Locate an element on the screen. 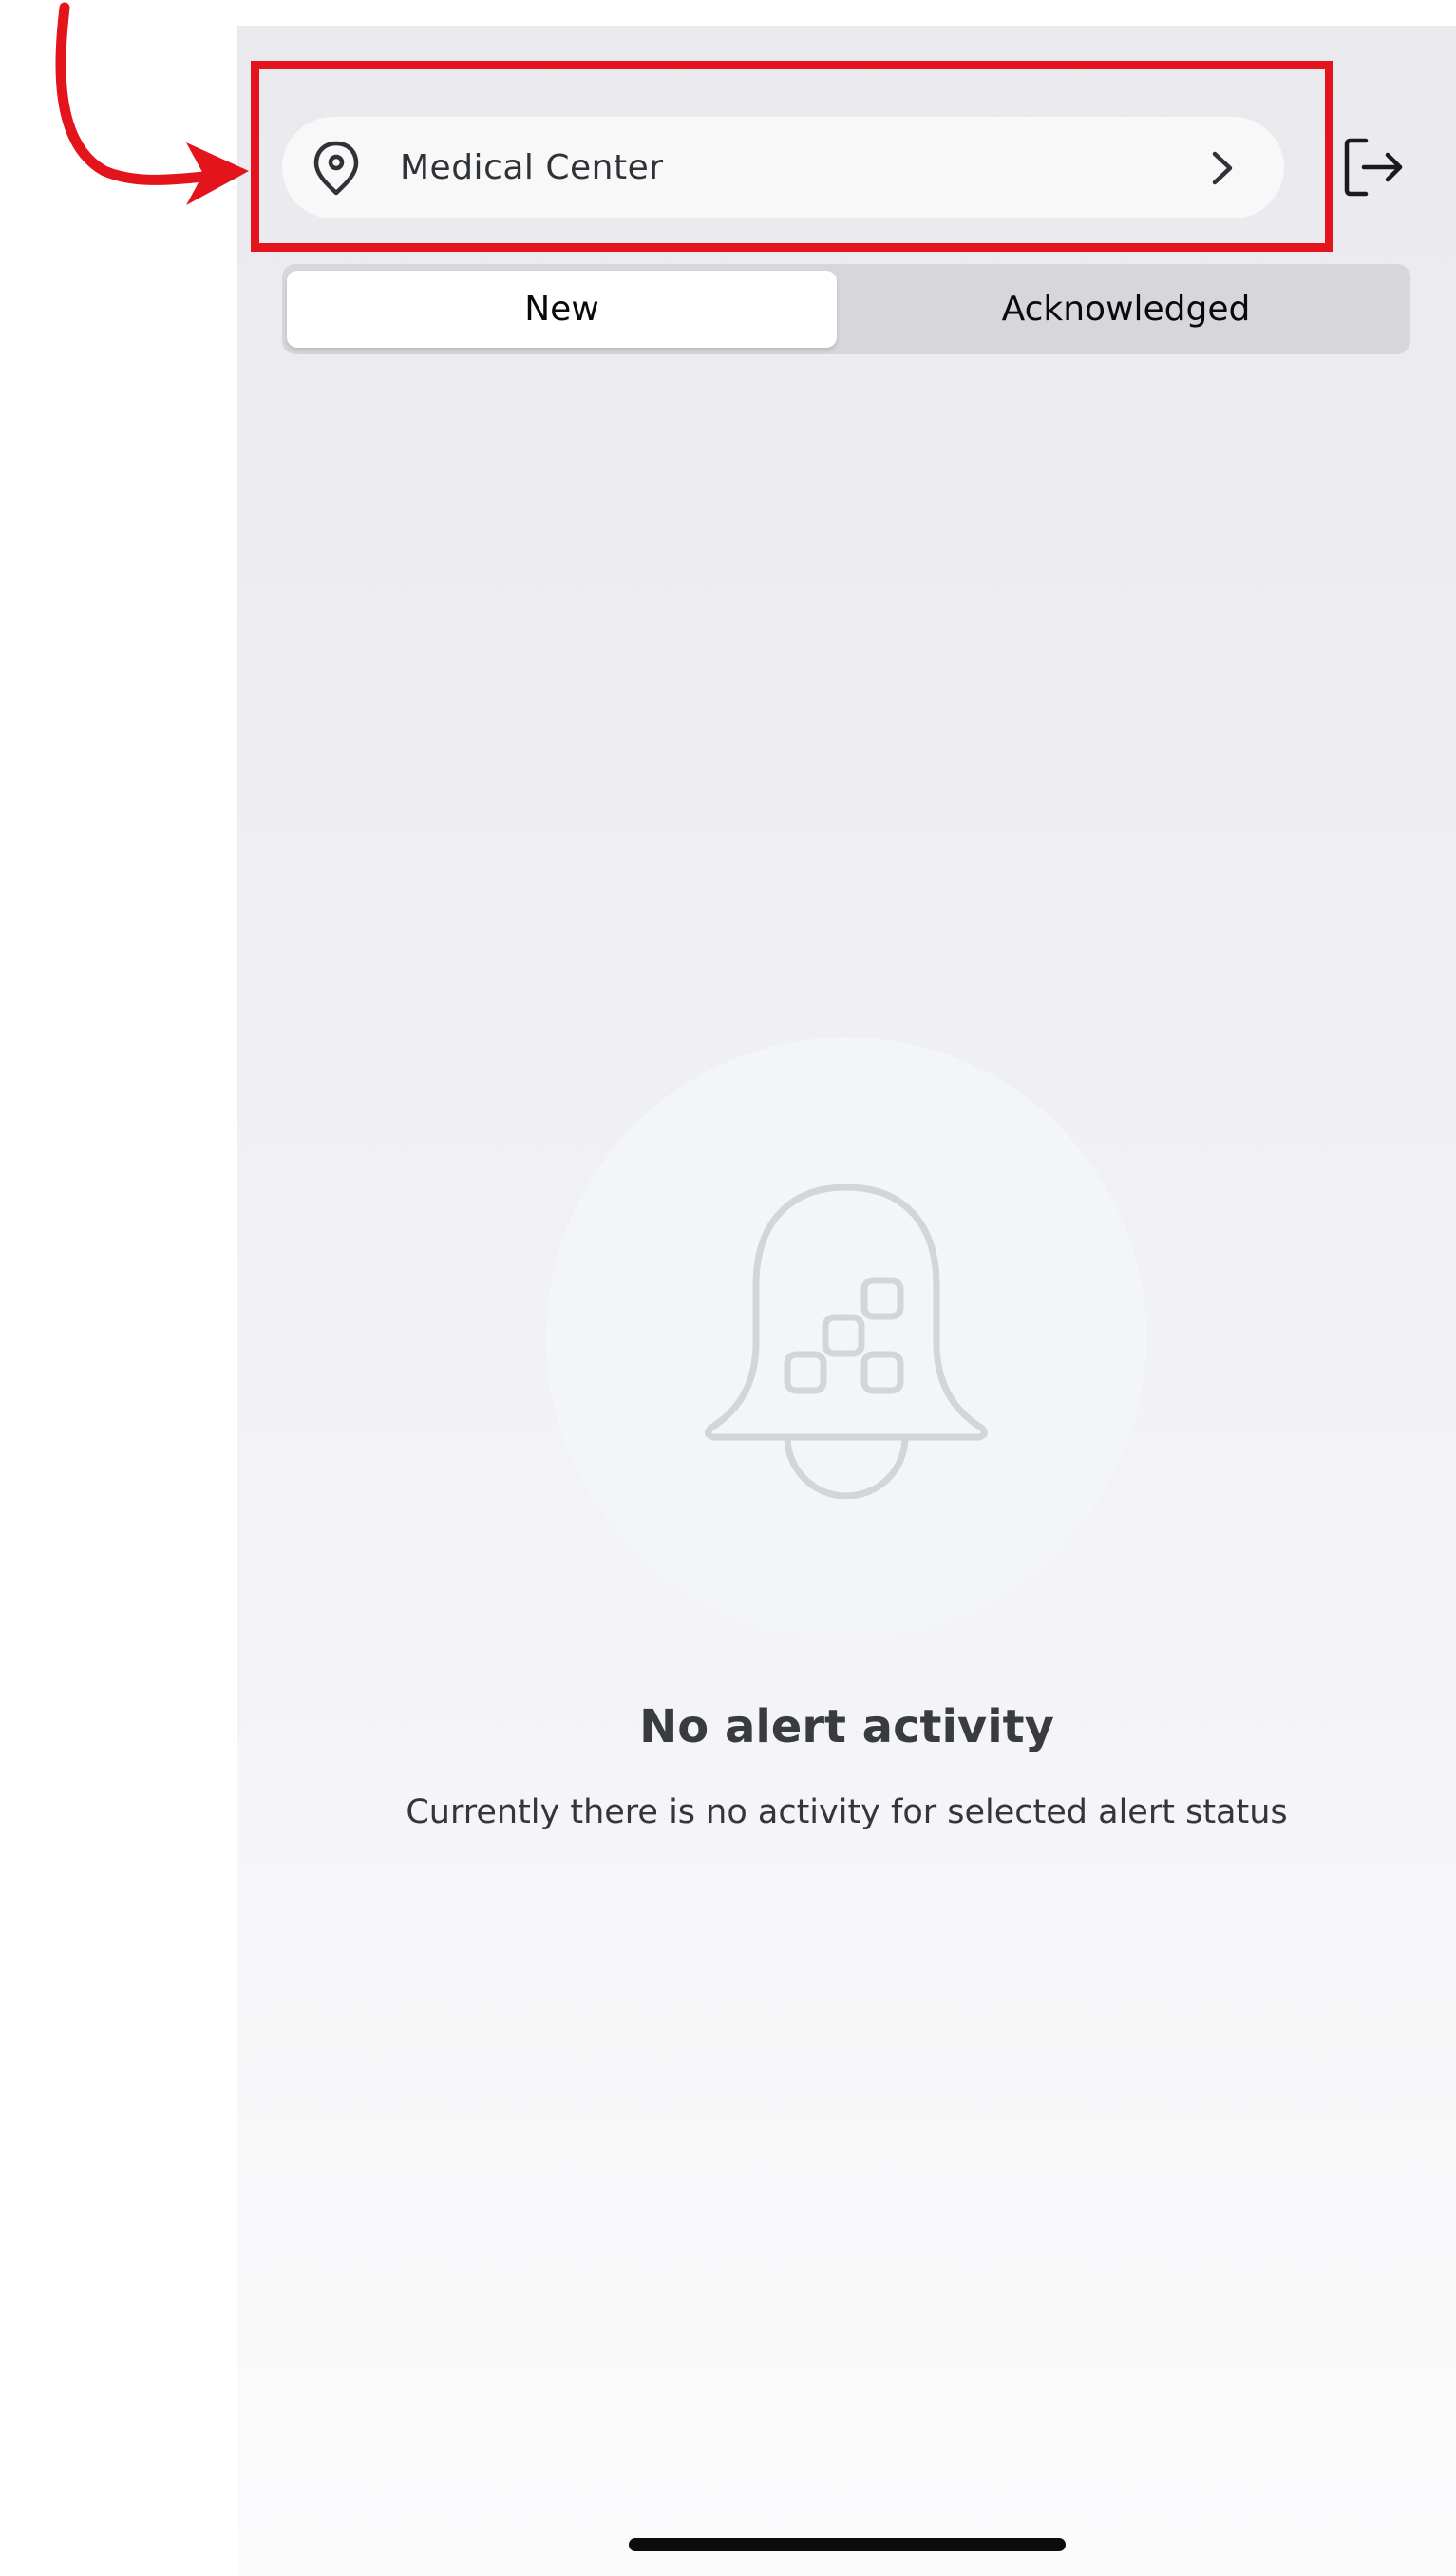 The width and height of the screenshot is (1456, 2576). tab-new: New is located at coordinates (562, 309).